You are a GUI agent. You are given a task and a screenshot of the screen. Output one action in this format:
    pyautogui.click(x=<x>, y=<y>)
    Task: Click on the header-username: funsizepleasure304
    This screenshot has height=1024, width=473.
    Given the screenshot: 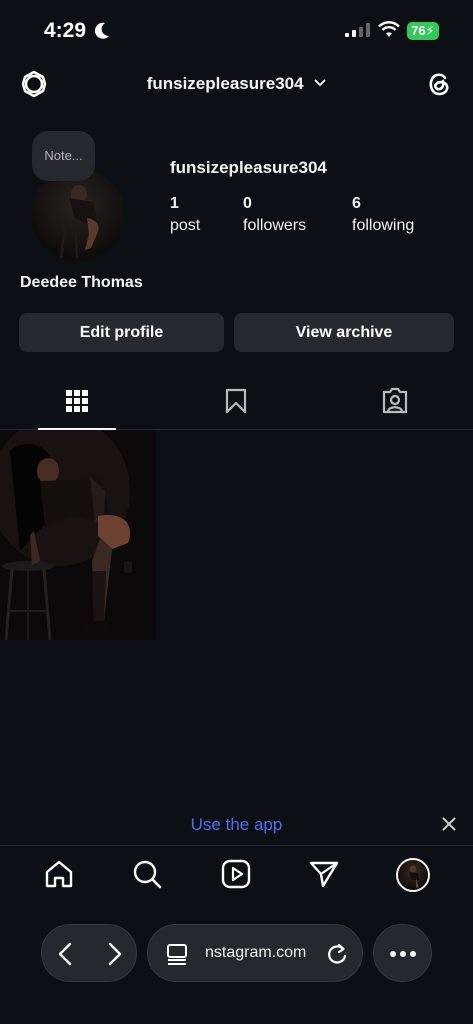 What is the action you would take?
    pyautogui.click(x=225, y=83)
    